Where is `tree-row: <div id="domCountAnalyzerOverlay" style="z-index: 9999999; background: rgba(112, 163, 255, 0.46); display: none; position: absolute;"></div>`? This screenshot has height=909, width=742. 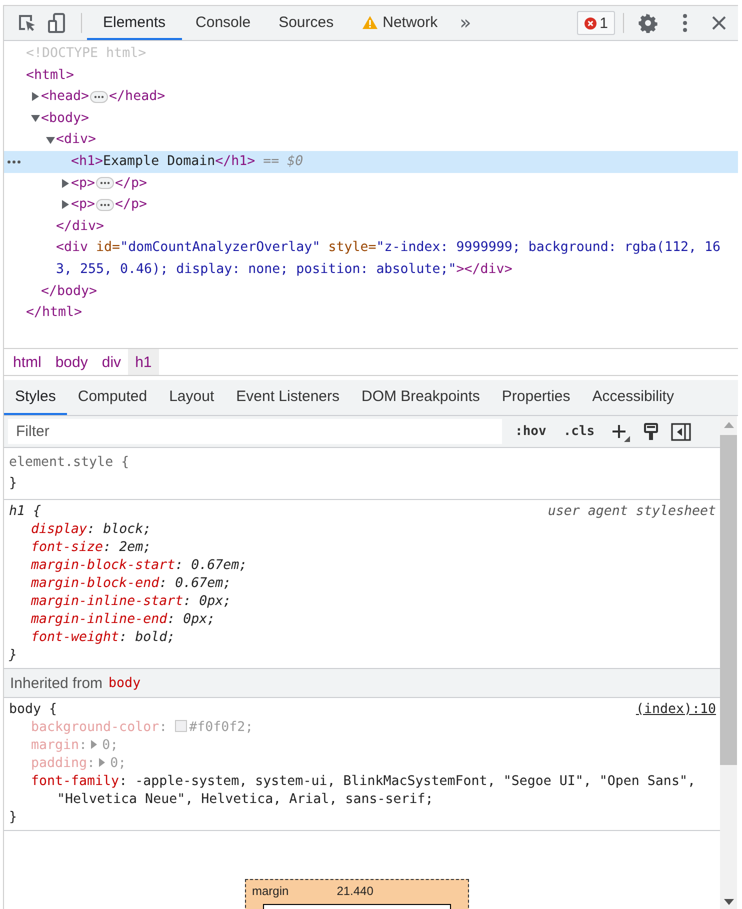 tree-row: <div id="domCountAnalyzerOverlay" style="z-index: 9999999; background: rgba(112, 163, 255, 0.46); display: none; position: absolute;"></div> is located at coordinates (371, 259).